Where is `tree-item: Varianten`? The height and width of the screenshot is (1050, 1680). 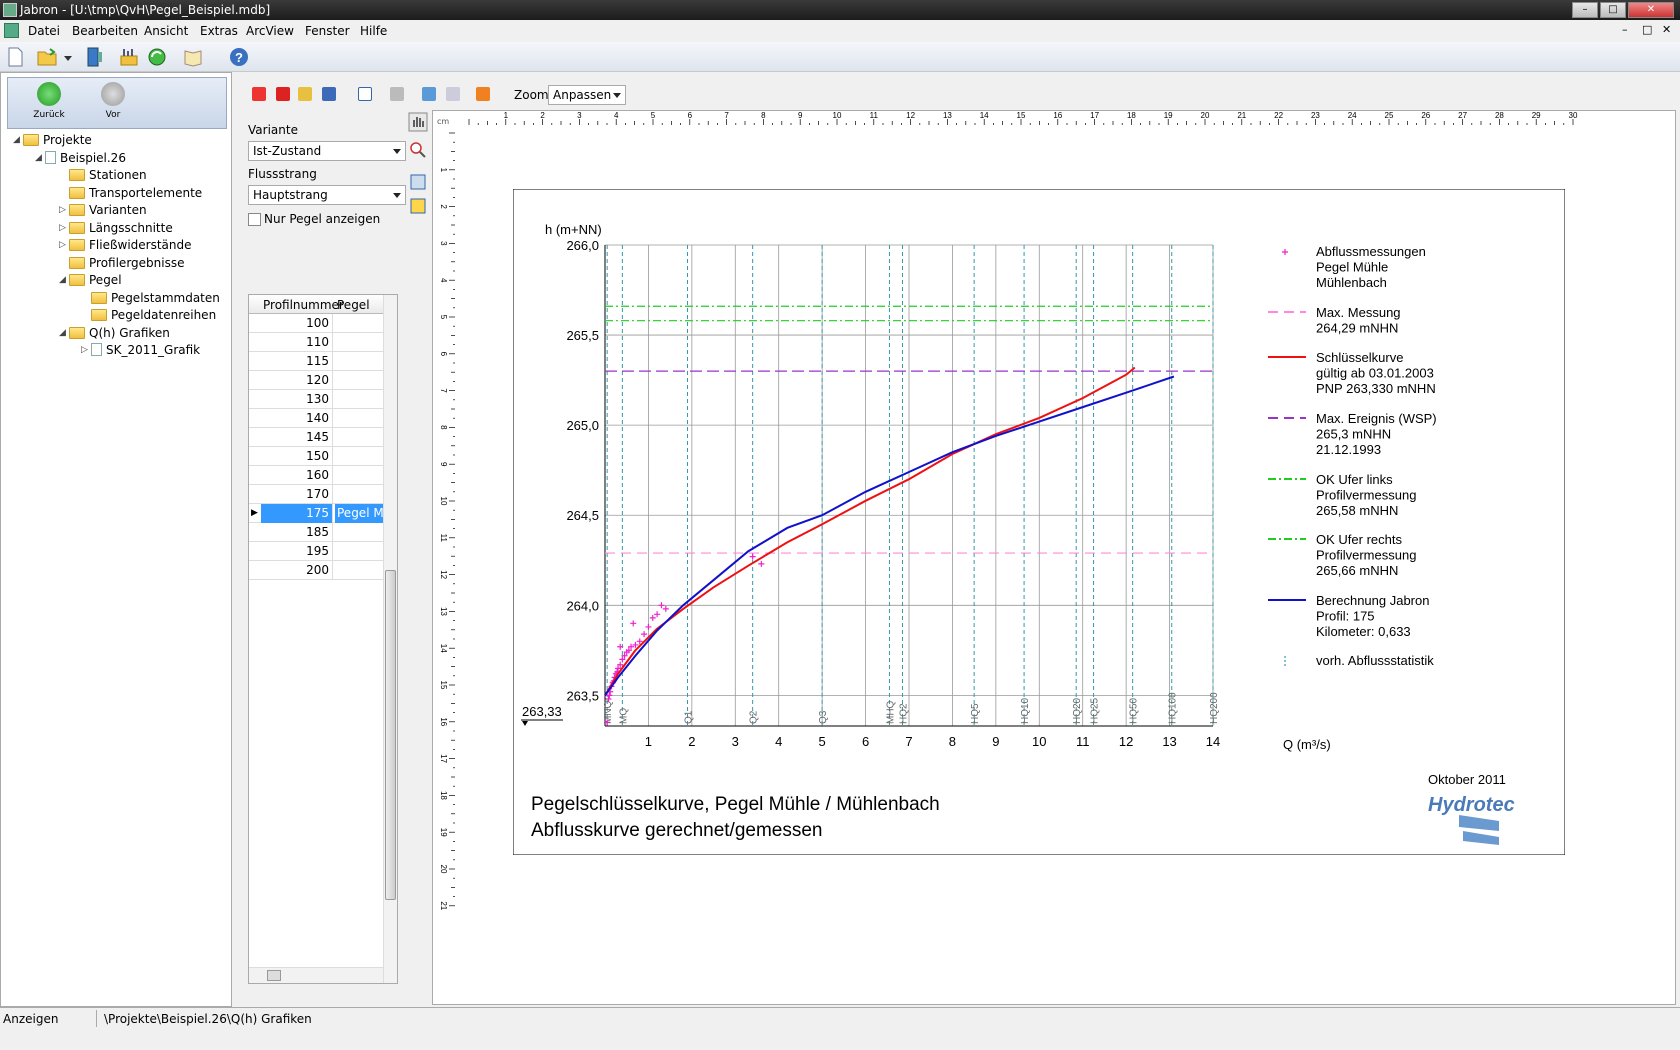 tree-item: Varianten is located at coordinates (108, 211).